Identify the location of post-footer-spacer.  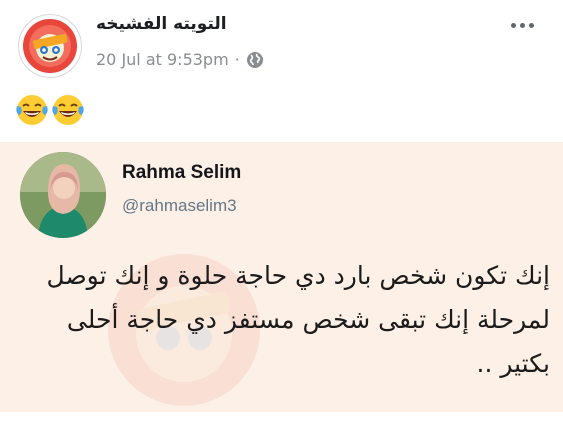
(281, 419).